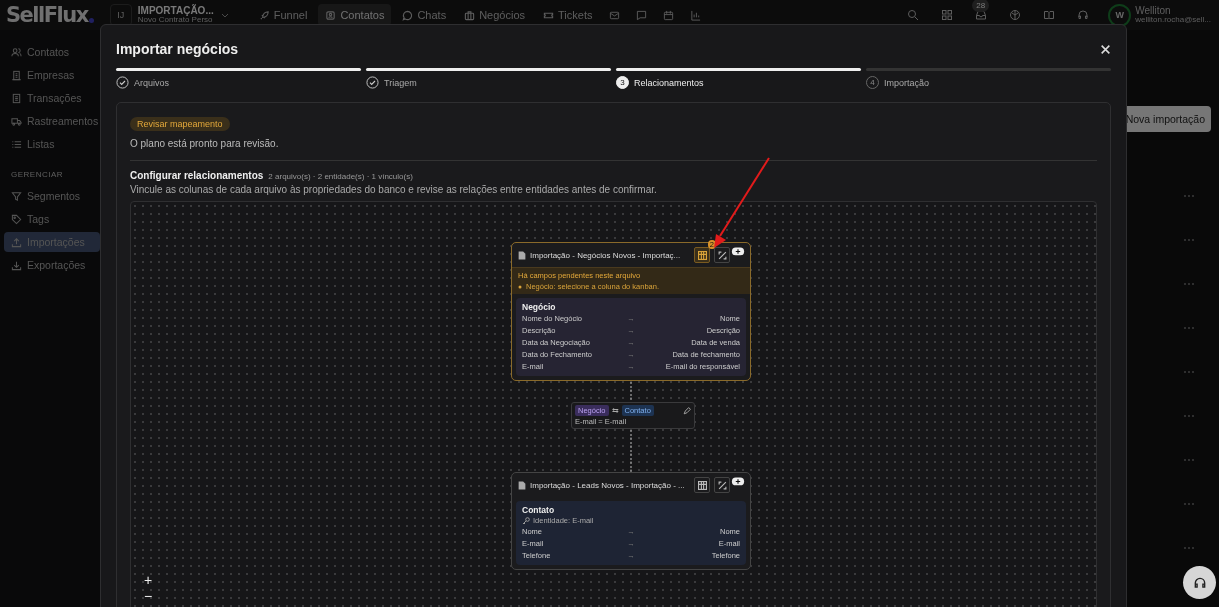  I want to click on list-icon, so click(16, 144).